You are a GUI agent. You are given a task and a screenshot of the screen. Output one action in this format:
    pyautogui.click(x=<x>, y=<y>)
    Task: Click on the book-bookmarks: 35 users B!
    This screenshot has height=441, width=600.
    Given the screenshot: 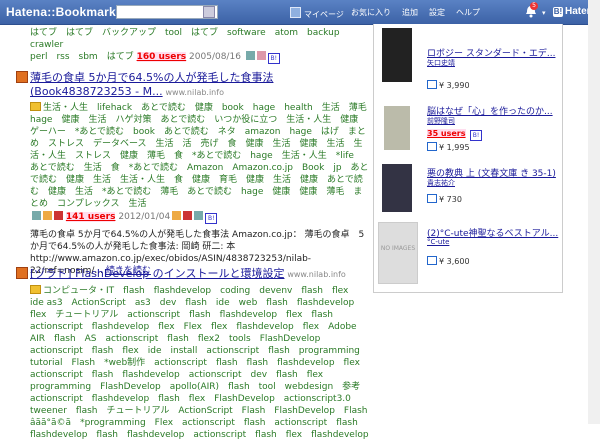 What is the action you would take?
    pyautogui.click(x=455, y=135)
    